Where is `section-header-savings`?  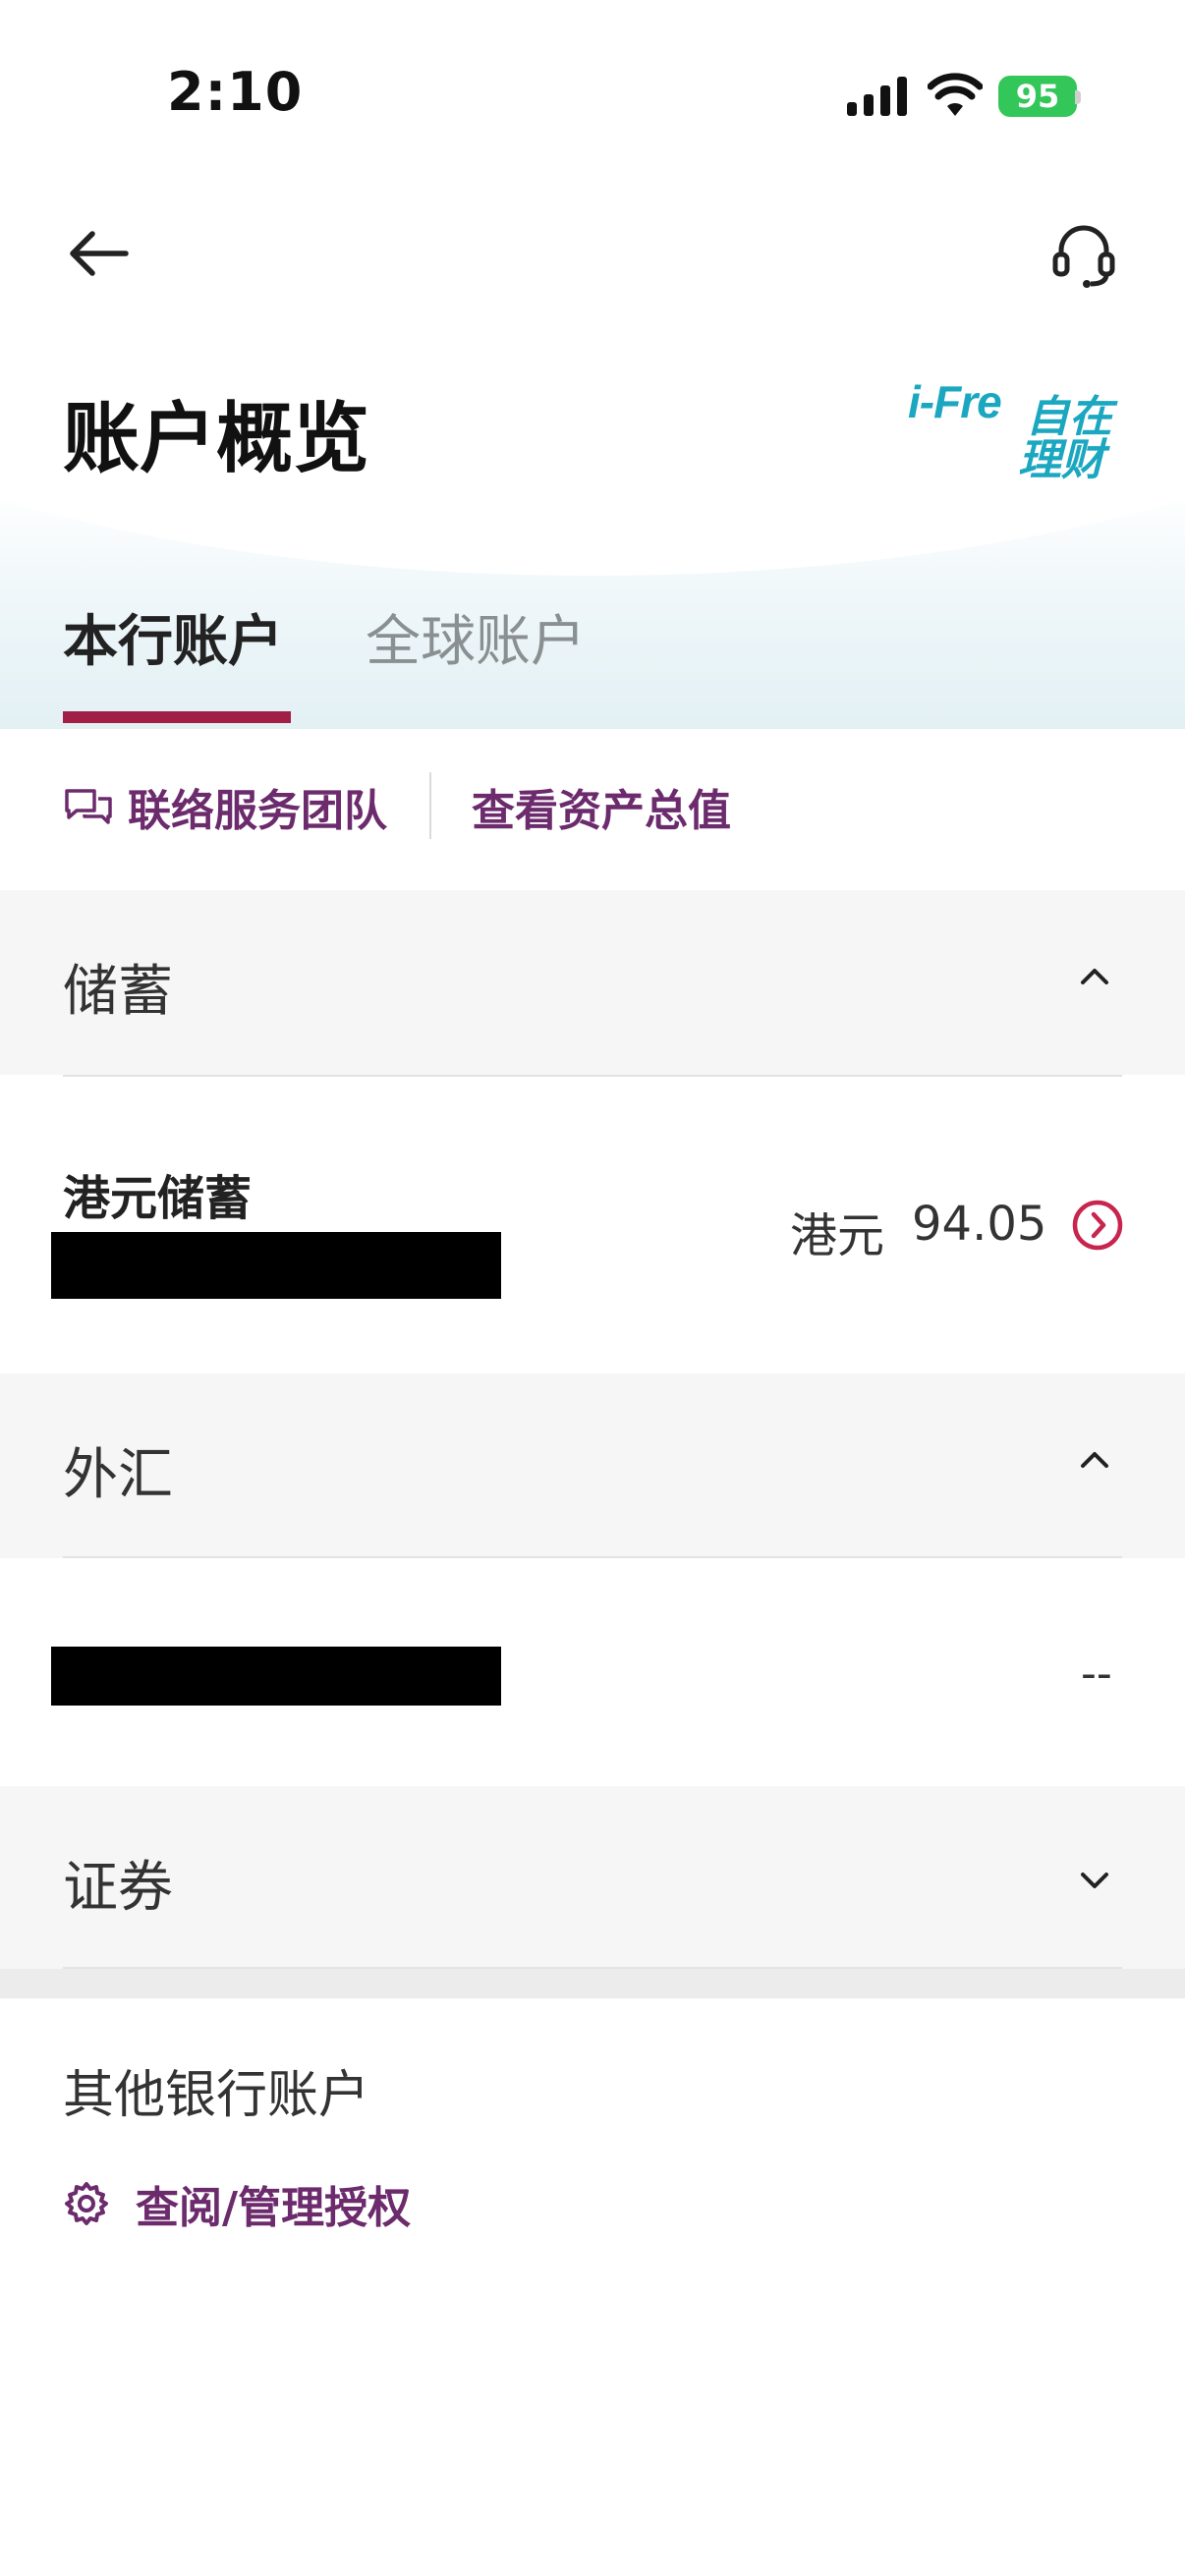 section-header-savings is located at coordinates (592, 982).